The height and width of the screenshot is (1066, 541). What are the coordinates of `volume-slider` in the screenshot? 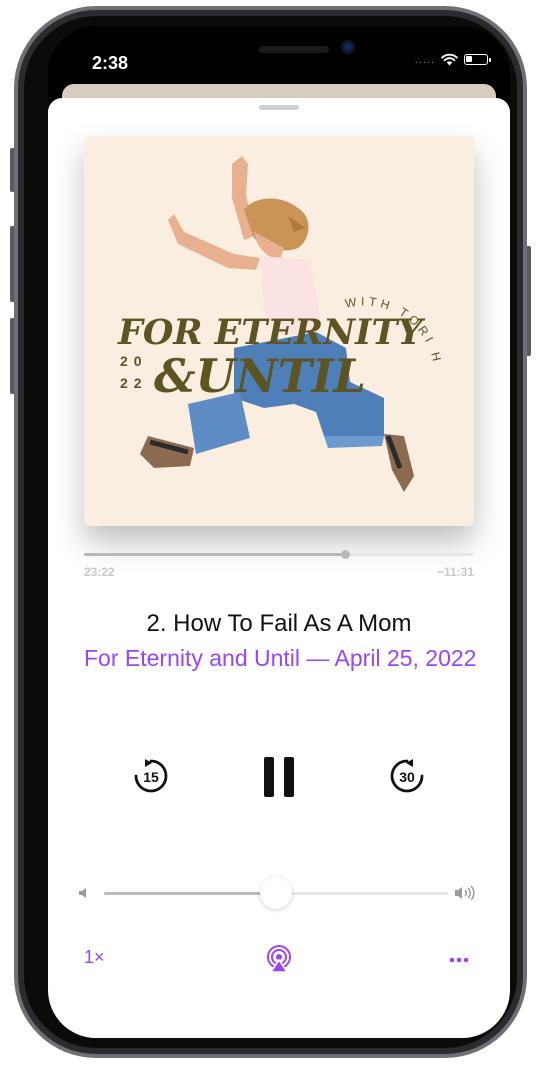 It's located at (276, 893).